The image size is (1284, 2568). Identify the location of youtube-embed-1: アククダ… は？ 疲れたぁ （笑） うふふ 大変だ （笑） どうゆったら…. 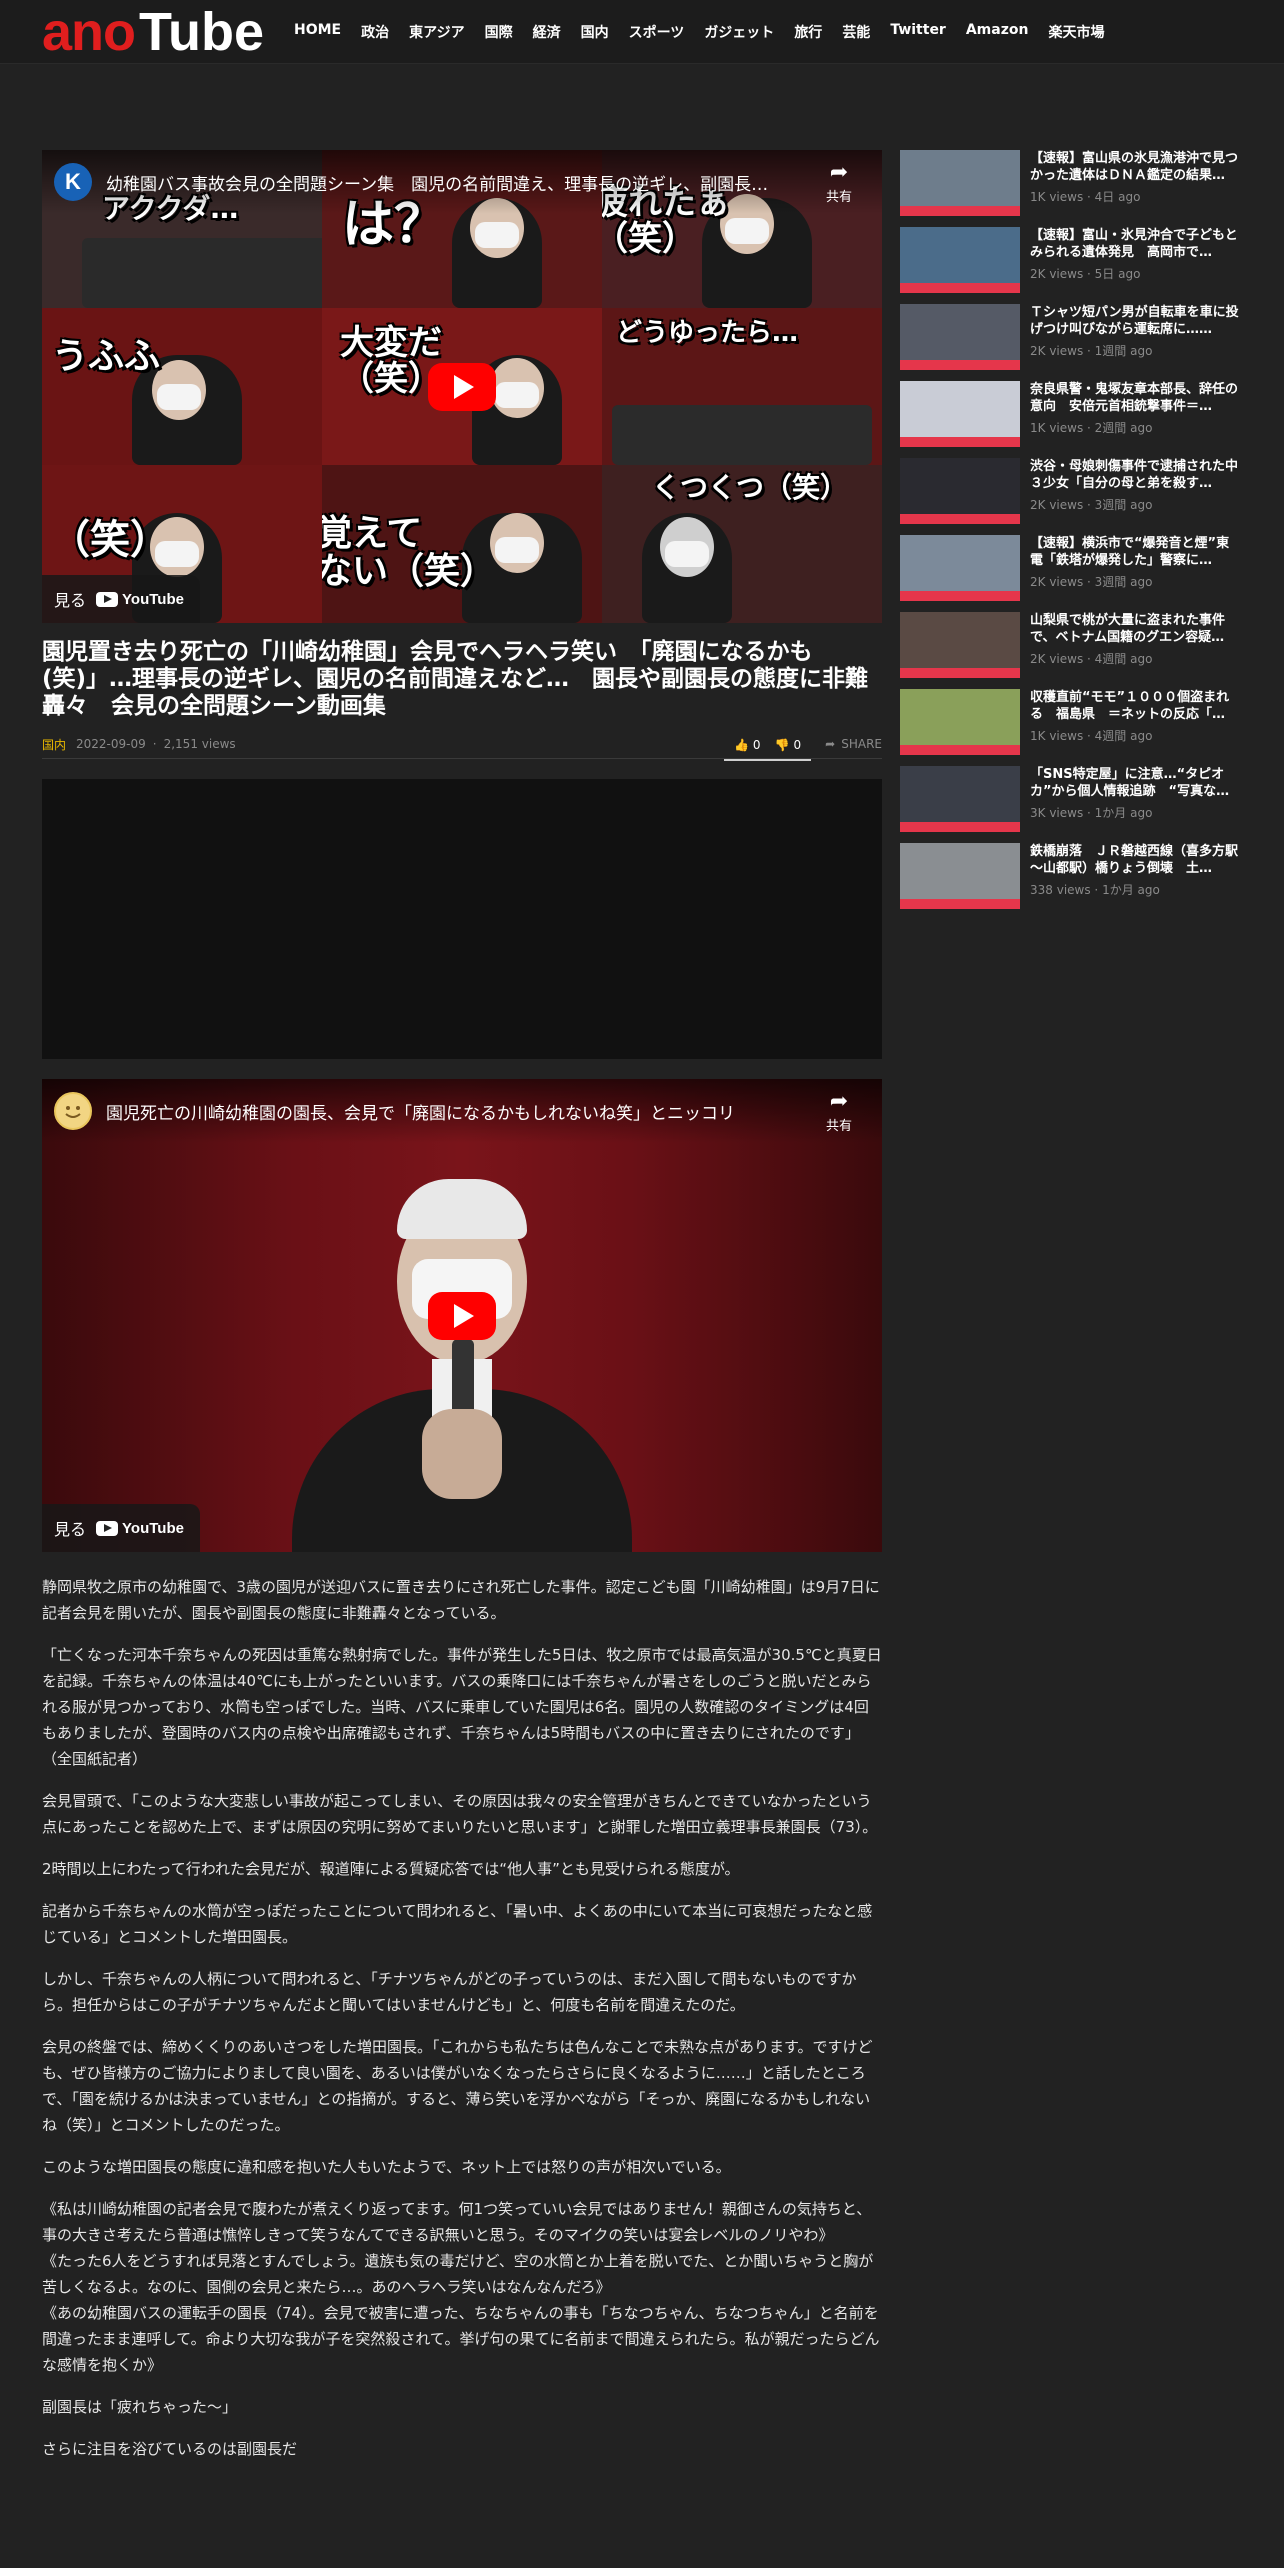
(462, 386).